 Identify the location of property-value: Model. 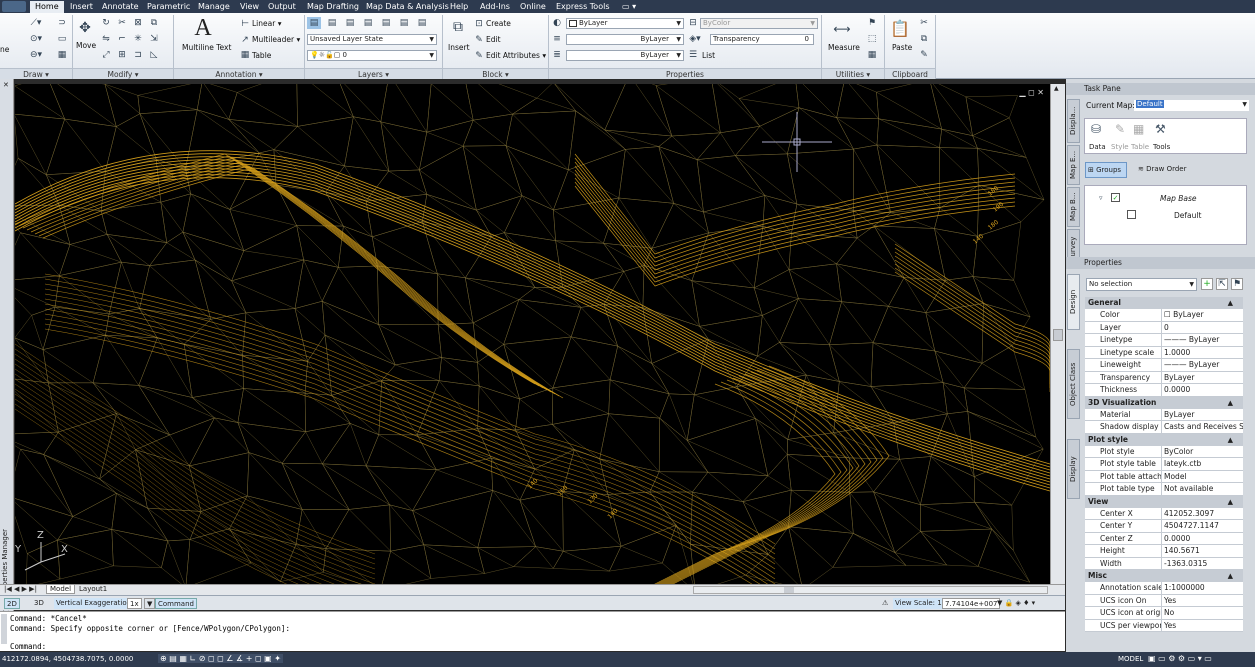
(1203, 477).